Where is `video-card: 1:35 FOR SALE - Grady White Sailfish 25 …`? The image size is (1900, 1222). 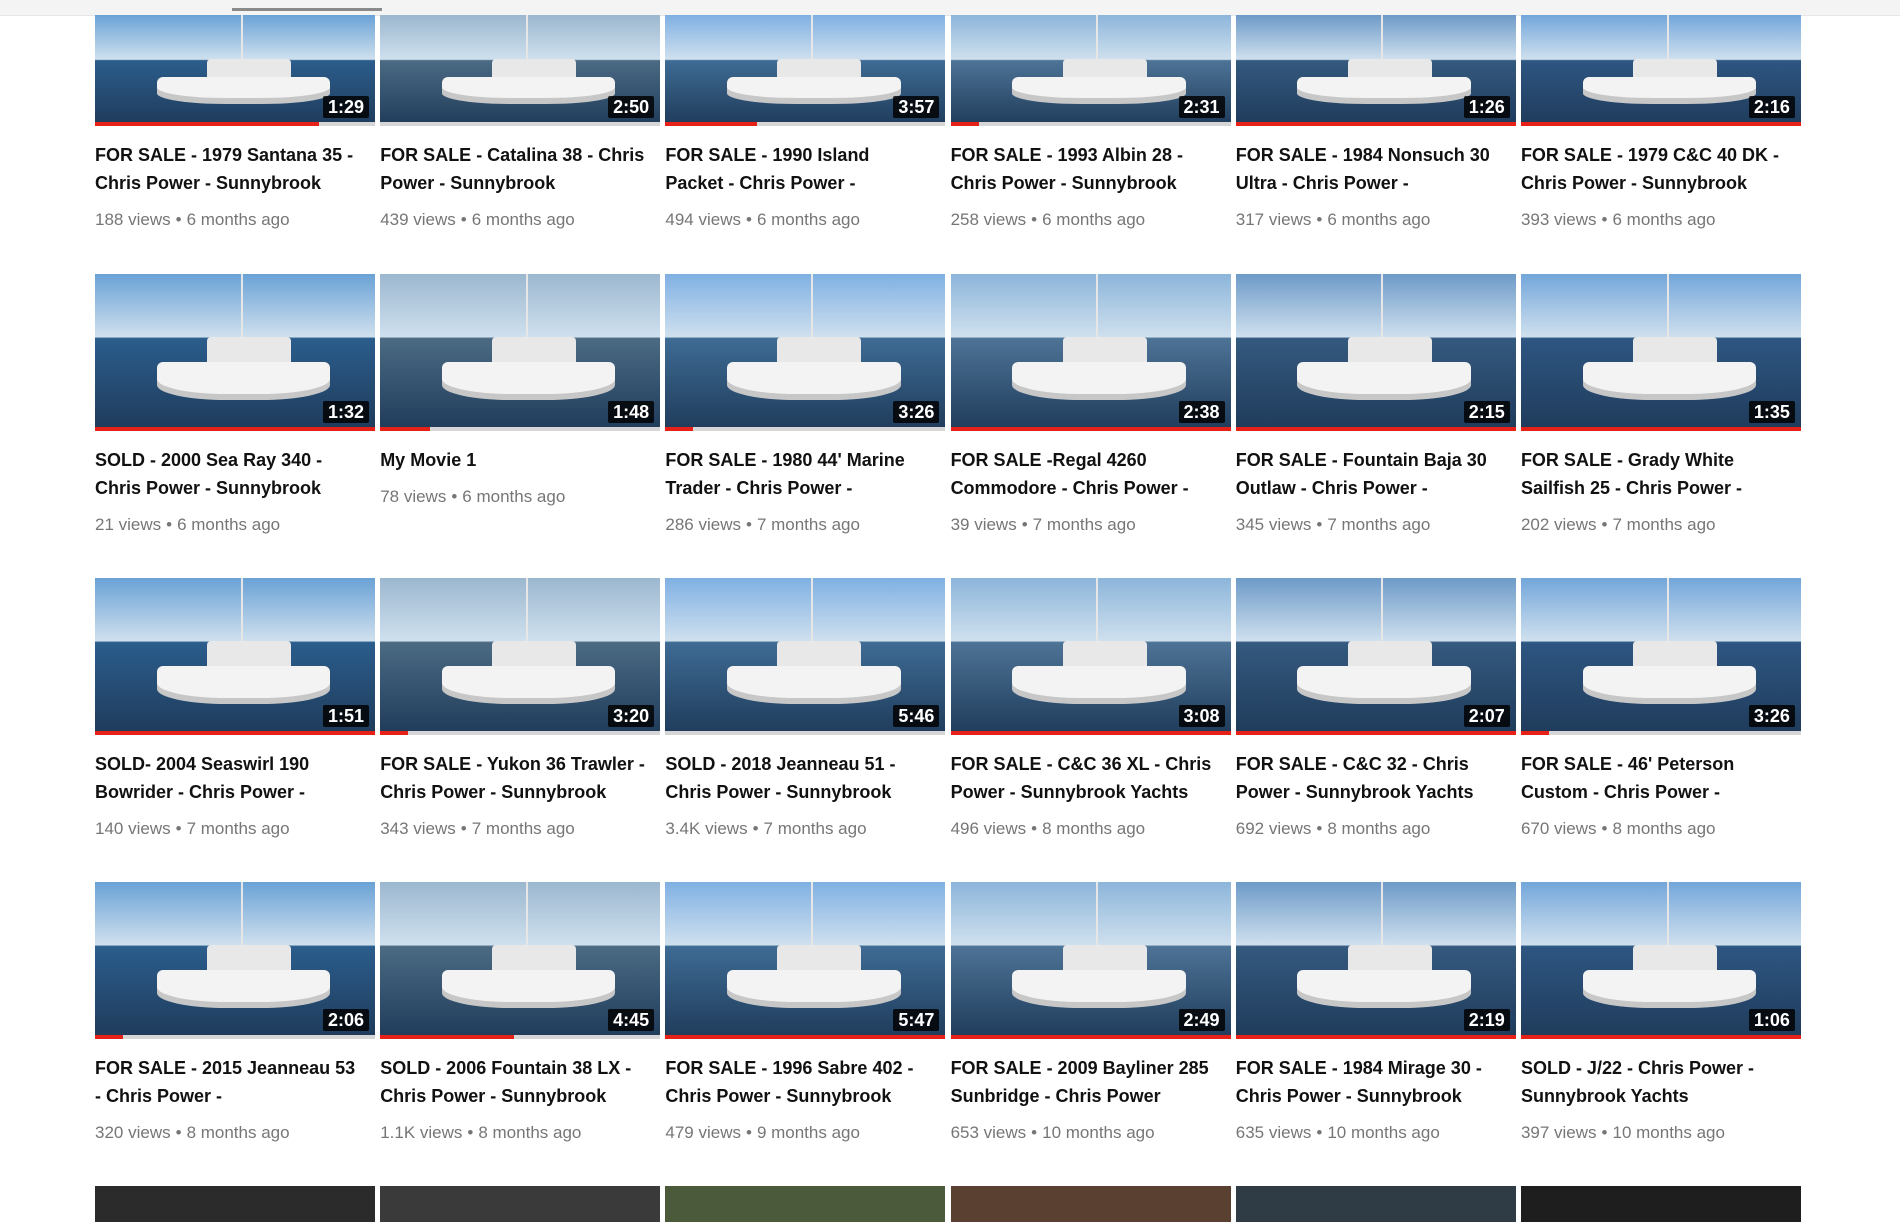 video-card: 1:35 FOR SALE - Grady White Sailfish 25 … is located at coordinates (1660, 426).